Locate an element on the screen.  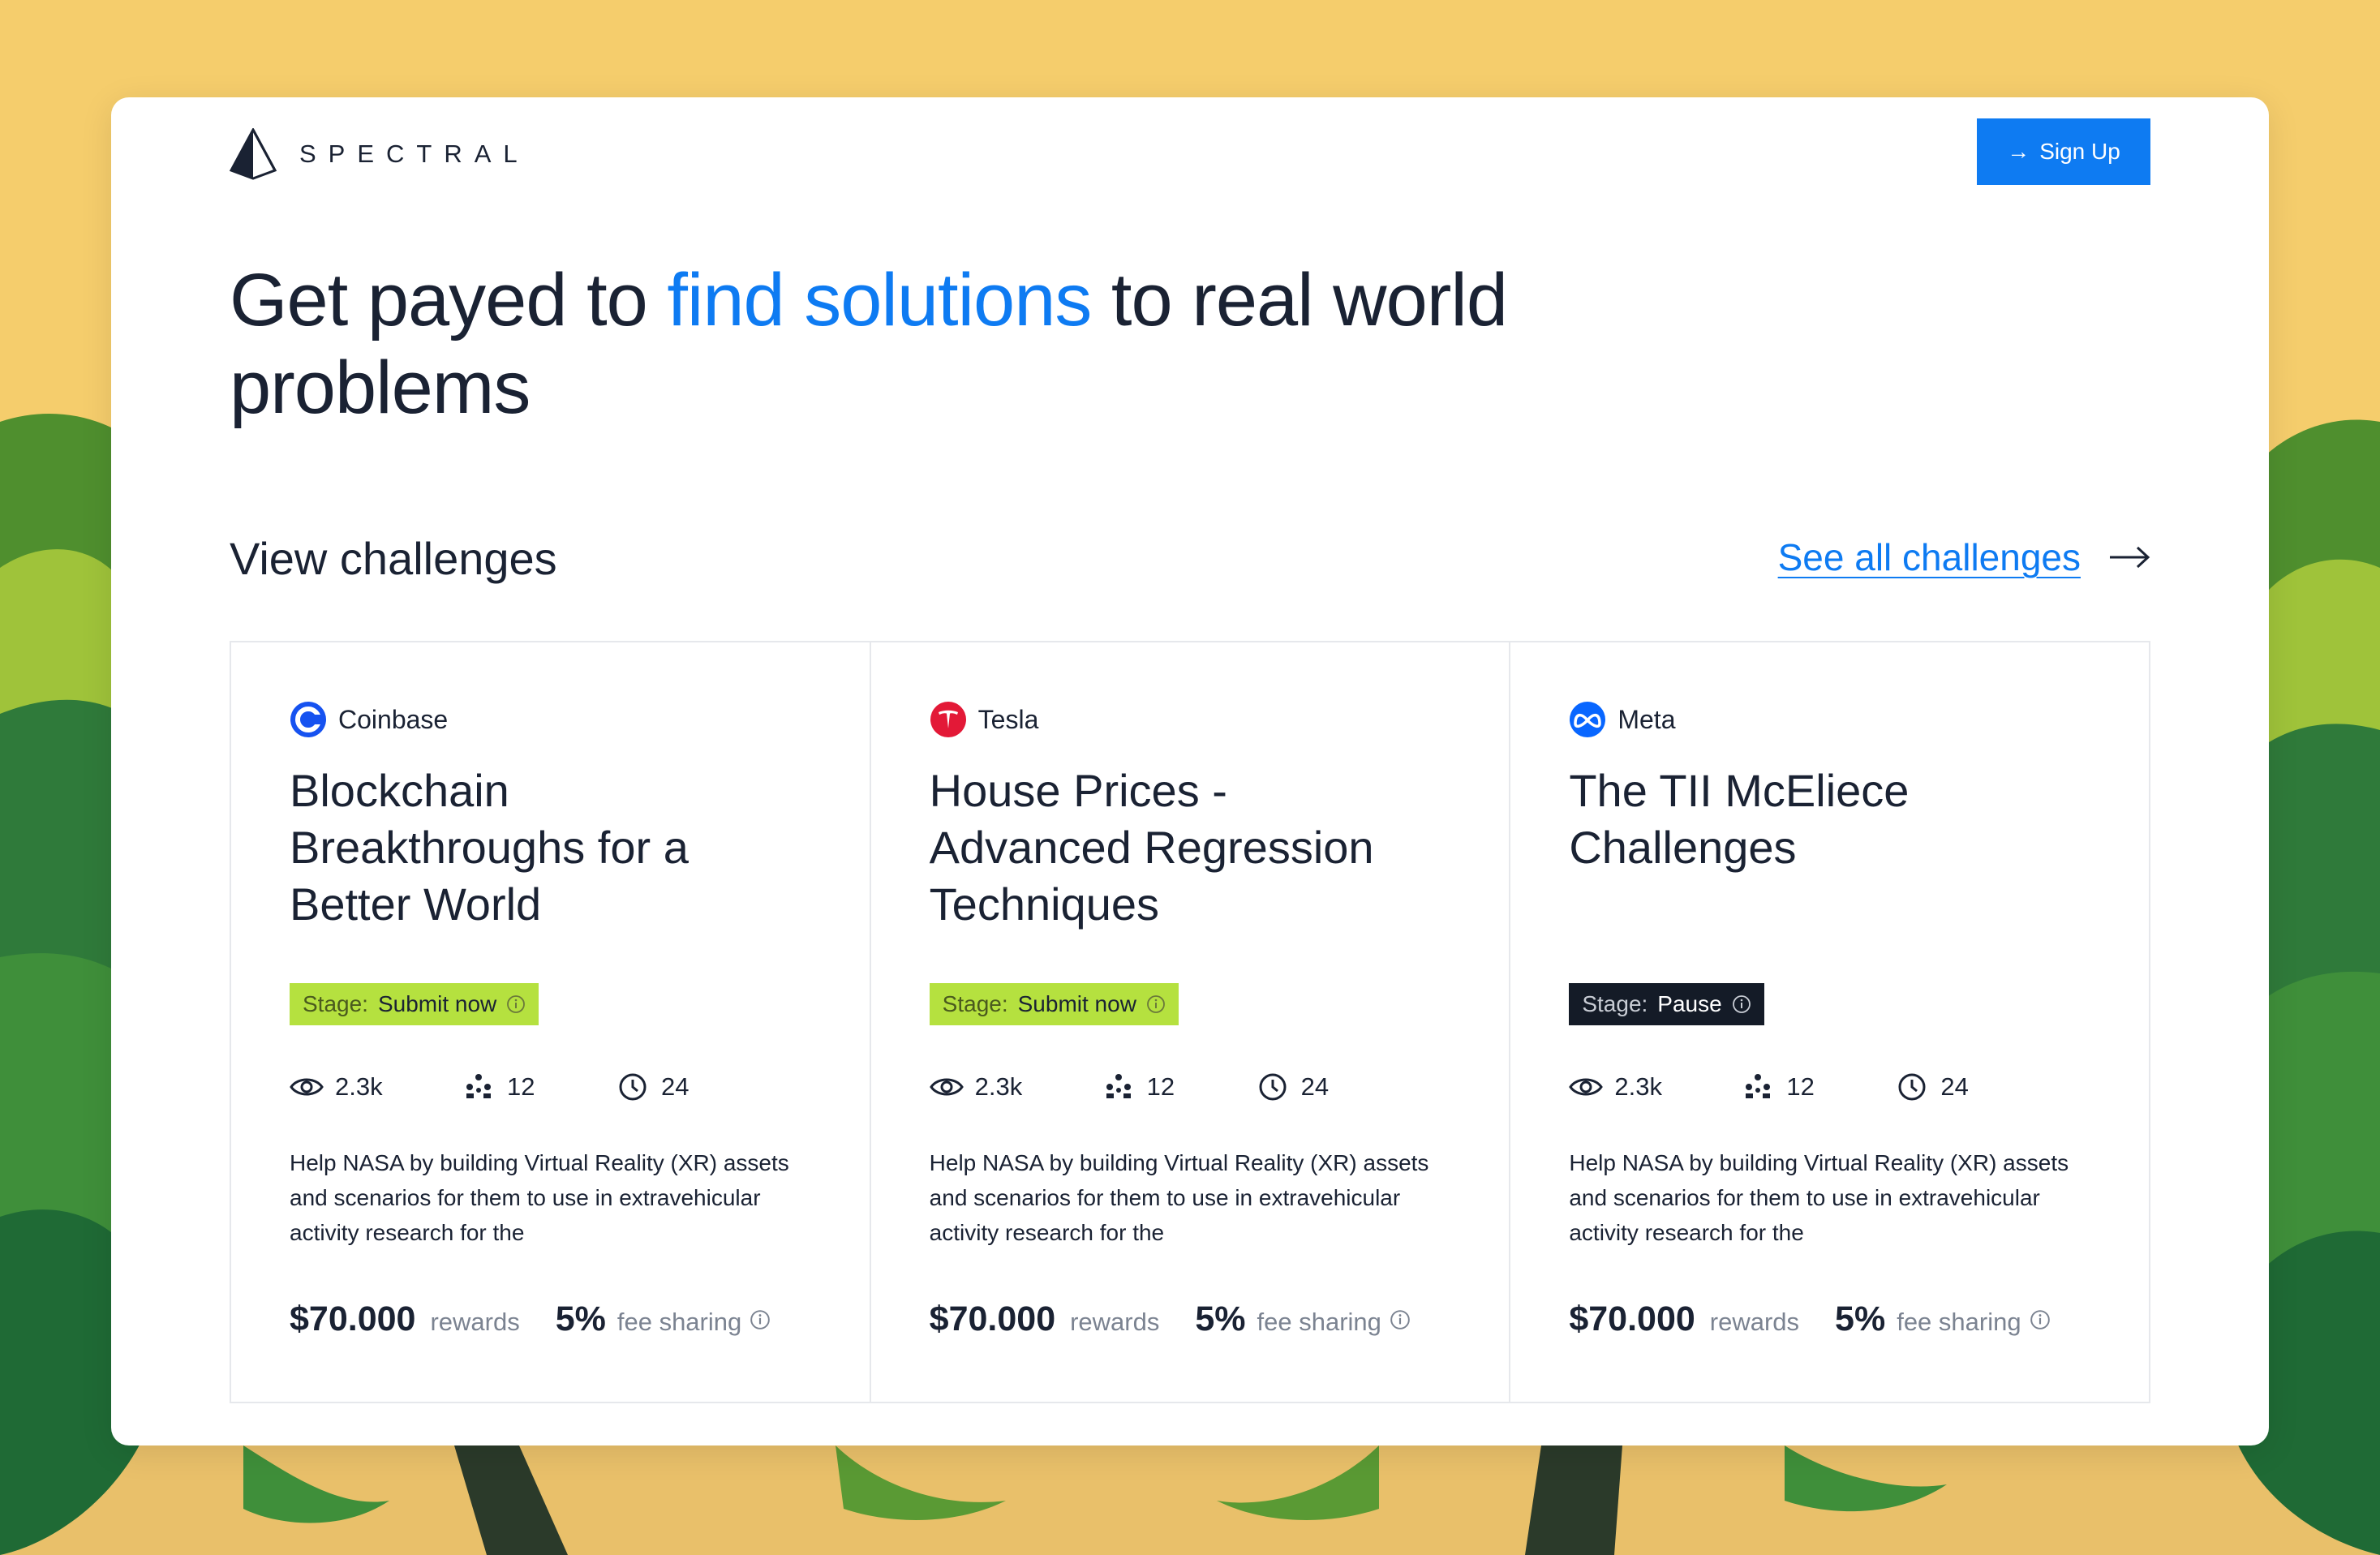
company: Meta is located at coordinates (1622, 719).